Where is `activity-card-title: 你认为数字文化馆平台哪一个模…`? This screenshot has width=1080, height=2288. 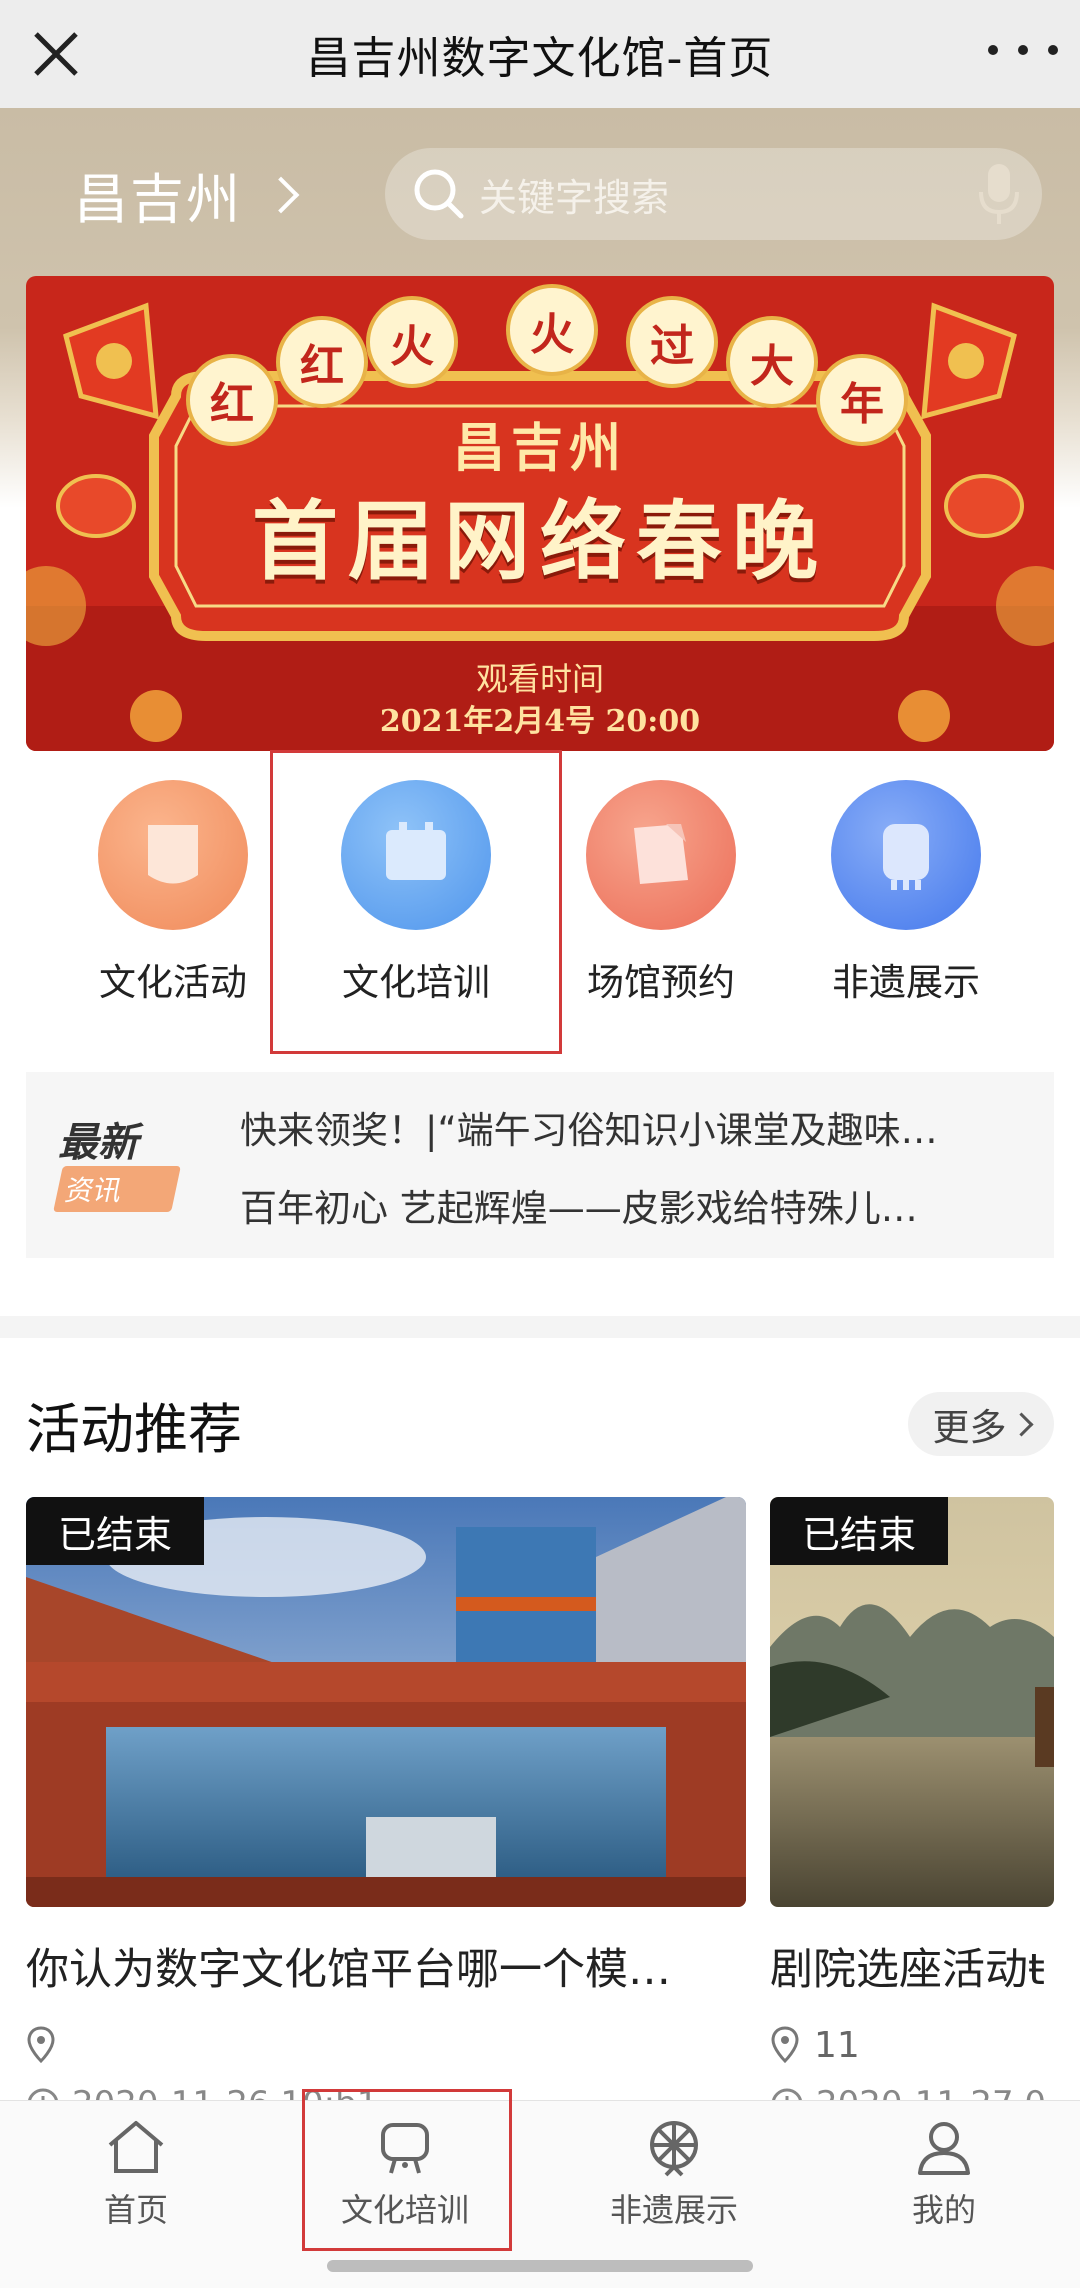
activity-card-title: 你认为数字文化馆平台哪一个模… is located at coordinates (386, 1966).